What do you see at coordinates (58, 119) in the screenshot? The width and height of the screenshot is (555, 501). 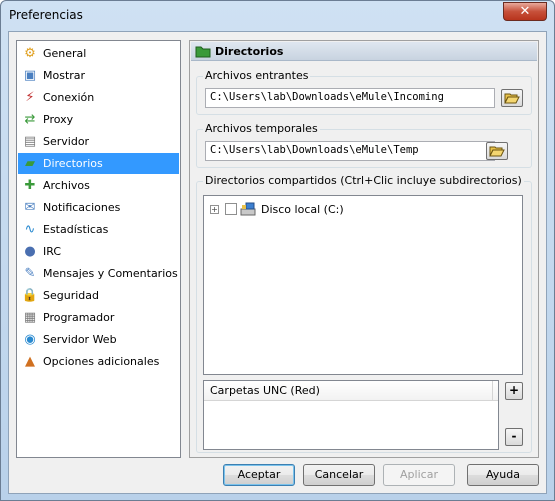 I see `sidebar-item-label: Proxy` at bounding box center [58, 119].